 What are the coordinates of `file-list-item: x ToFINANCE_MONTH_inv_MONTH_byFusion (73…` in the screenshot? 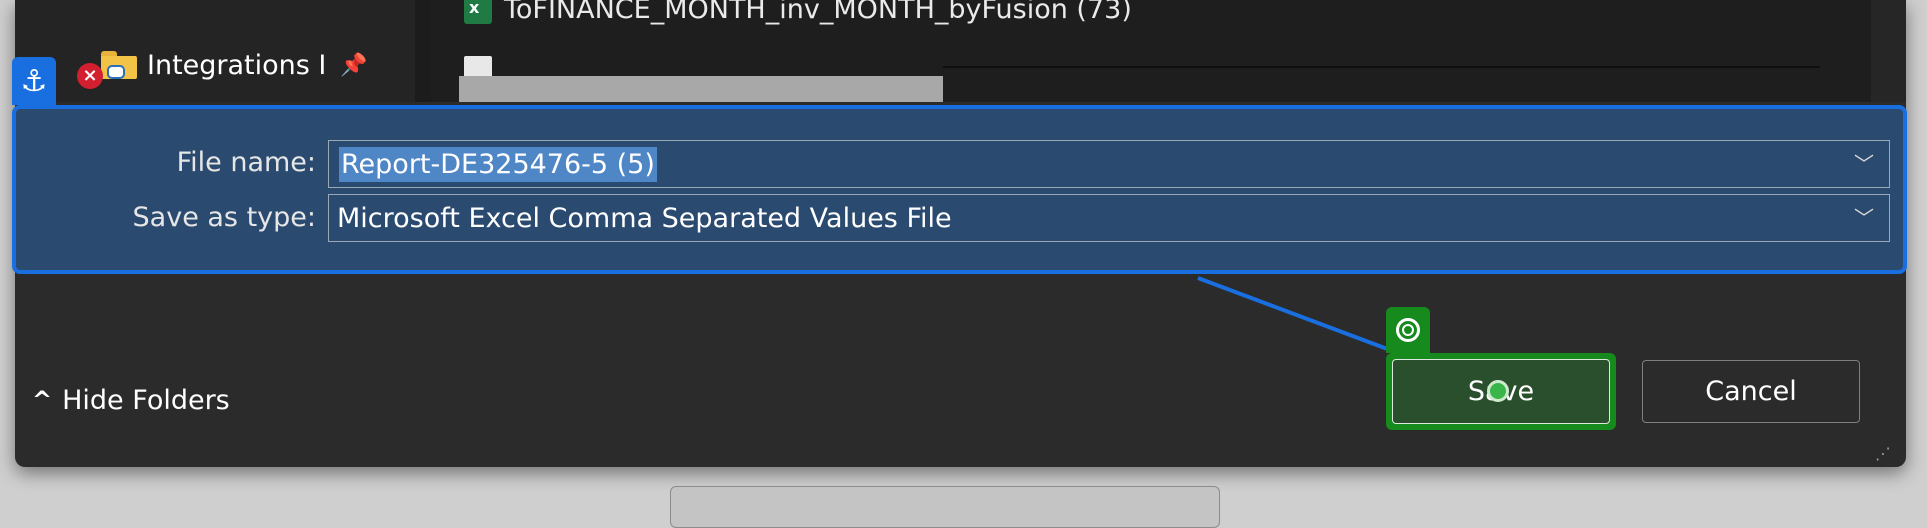 It's located at (798, 13).